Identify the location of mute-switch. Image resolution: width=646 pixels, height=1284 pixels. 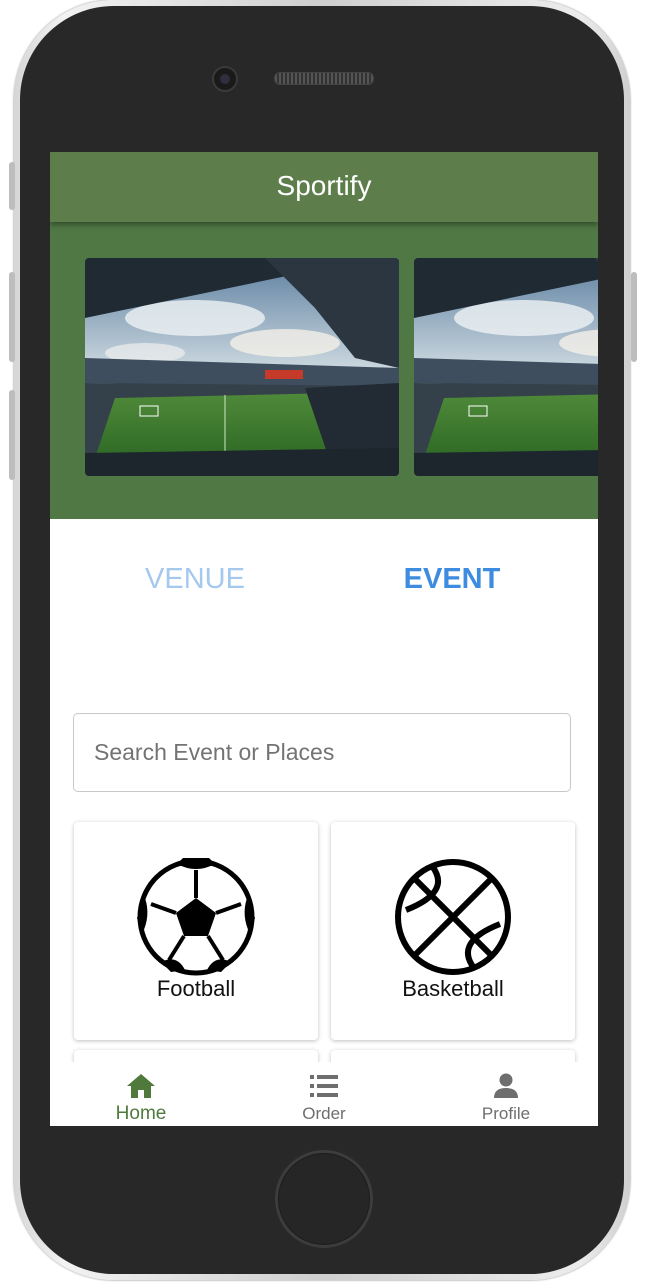
(12, 186).